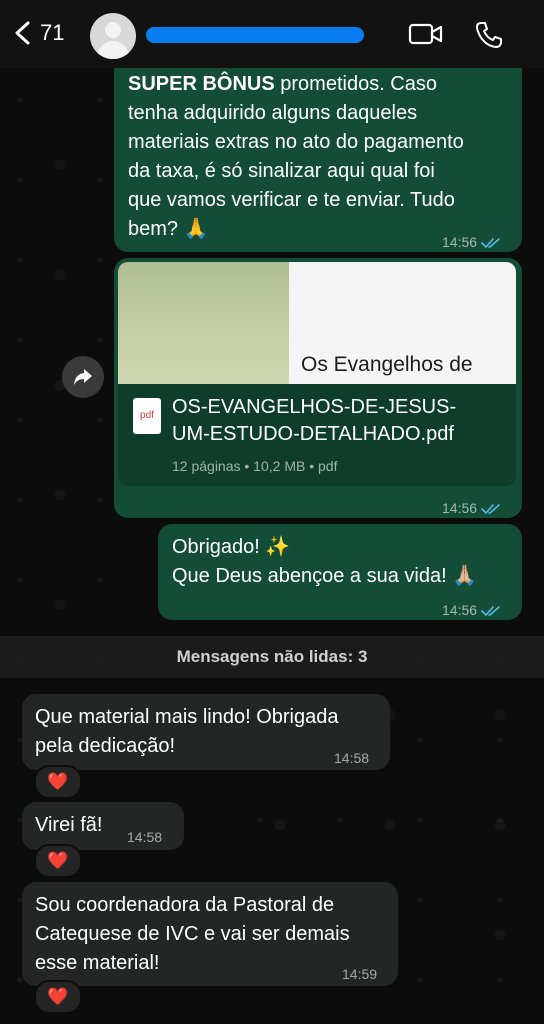 This screenshot has height=1024, width=544. Describe the element at coordinates (38, 33) in the screenshot. I see `back-button: 71` at that location.